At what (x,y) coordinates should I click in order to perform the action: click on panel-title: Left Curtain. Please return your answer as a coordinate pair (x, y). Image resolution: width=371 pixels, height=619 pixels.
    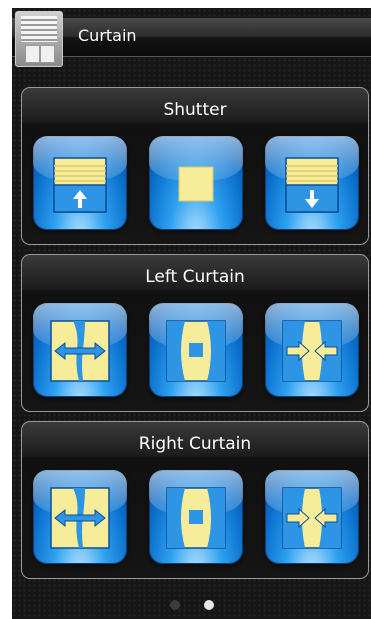
    Looking at the image, I should click on (195, 277).